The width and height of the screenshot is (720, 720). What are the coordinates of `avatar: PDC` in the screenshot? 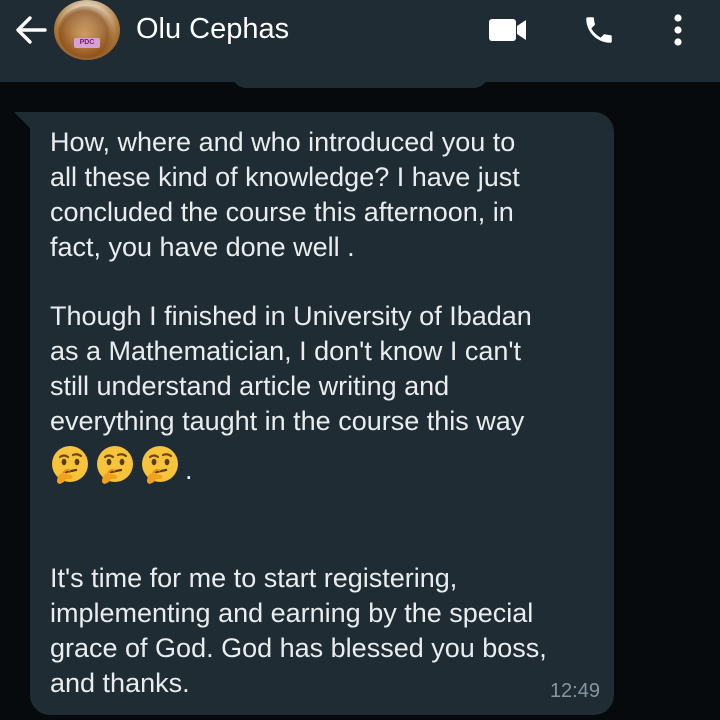 It's located at (87, 30).